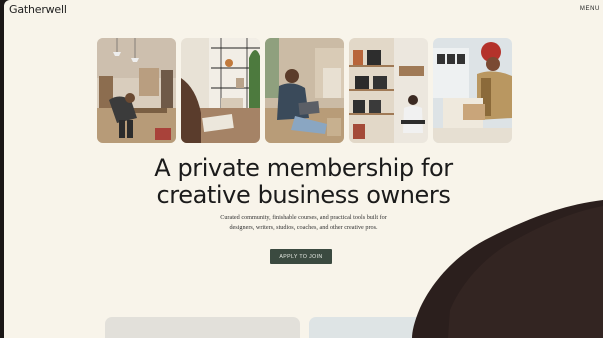 This screenshot has height=338, width=603. Describe the element at coordinates (590, 9) in the screenshot. I see `menu-button: MENU` at that location.